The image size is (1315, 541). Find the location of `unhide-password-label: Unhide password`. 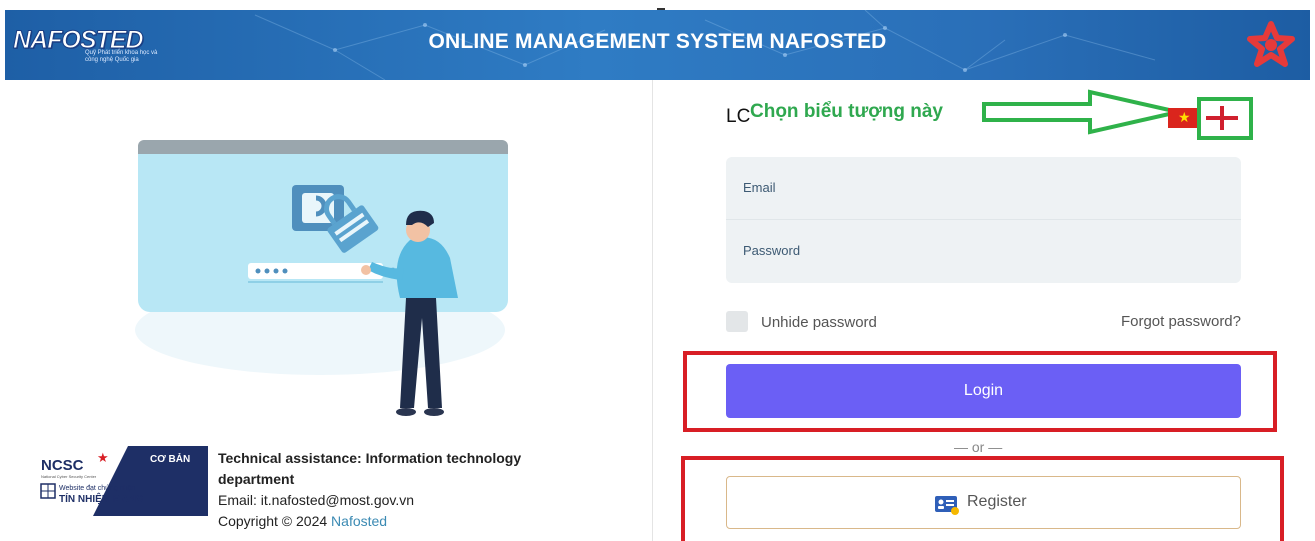

unhide-password-label: Unhide password is located at coordinates (819, 322).